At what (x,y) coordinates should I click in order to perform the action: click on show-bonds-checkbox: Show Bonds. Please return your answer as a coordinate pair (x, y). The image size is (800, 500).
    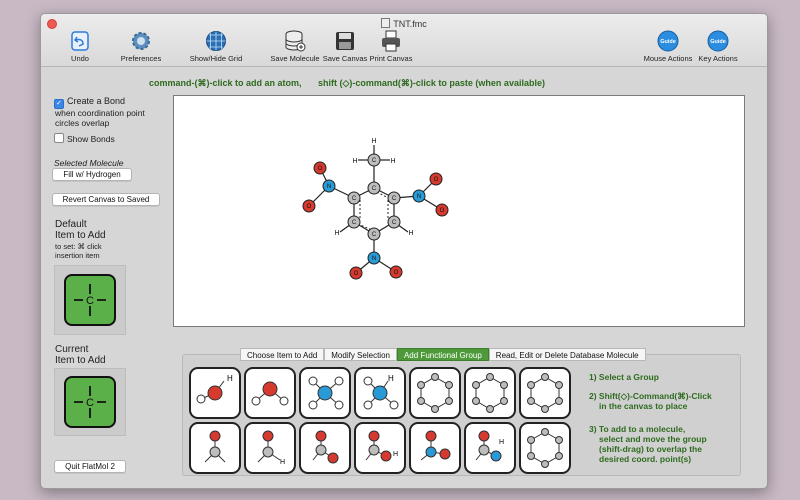
    Looking at the image, I should click on (84, 138).